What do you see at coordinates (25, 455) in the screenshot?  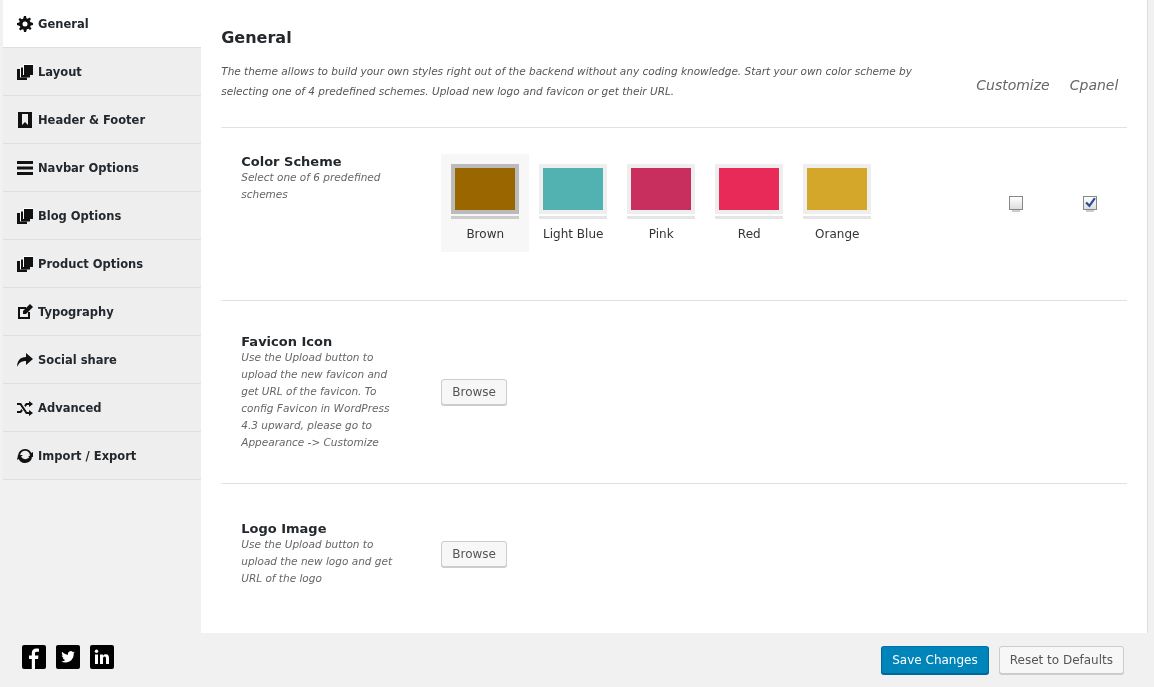 I see `refresh-icon` at bounding box center [25, 455].